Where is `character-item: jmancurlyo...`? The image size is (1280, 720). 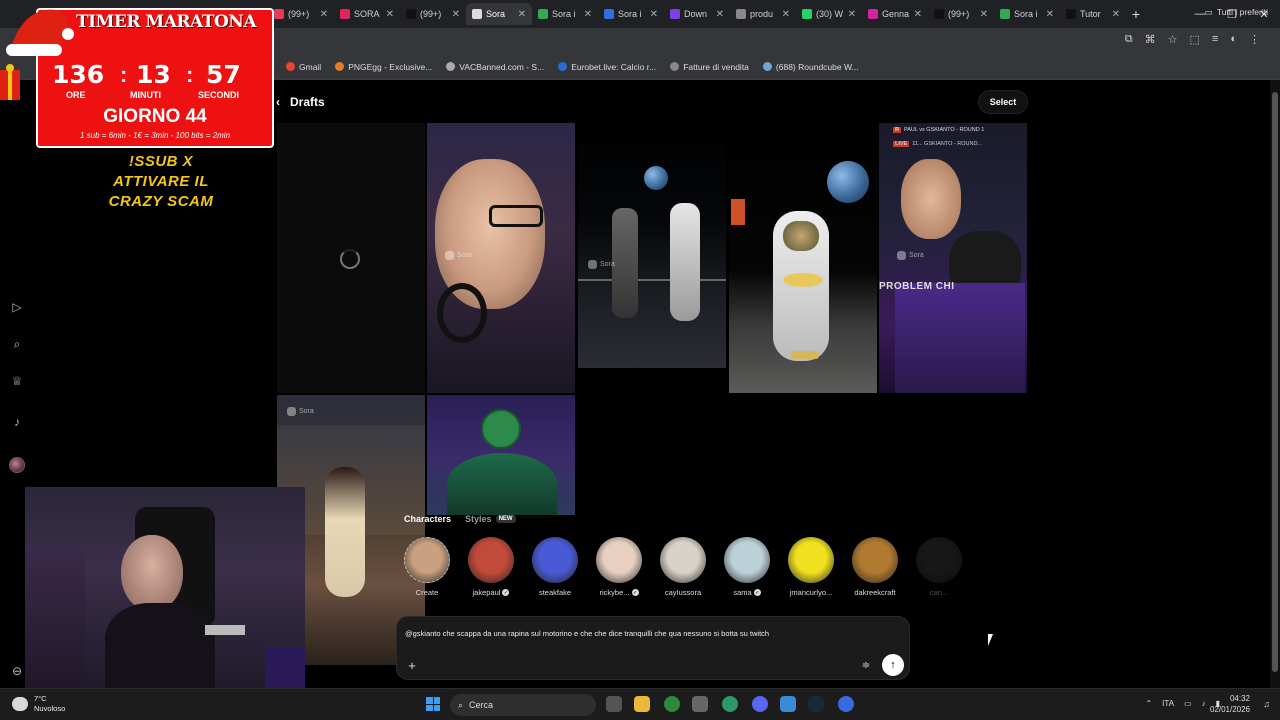 character-item: jmancurlyo... is located at coordinates (811, 567).